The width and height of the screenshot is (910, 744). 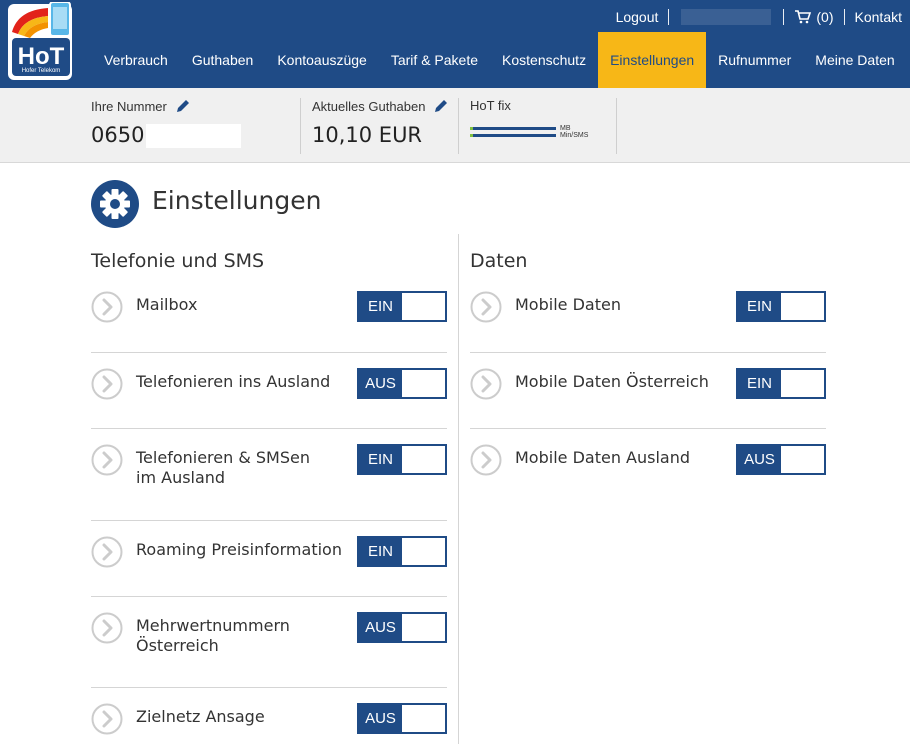 What do you see at coordinates (637, 17) in the screenshot?
I see `logout-link: Logout` at bounding box center [637, 17].